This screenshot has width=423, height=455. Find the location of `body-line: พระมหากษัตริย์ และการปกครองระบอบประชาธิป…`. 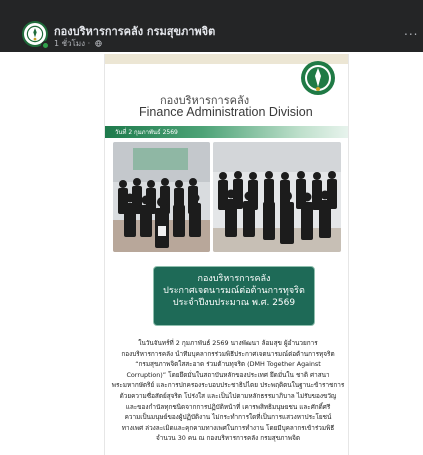

body-line: พระมหากษัตริย์ และการปกครองระบอบประชาธิป… is located at coordinates (228, 385).